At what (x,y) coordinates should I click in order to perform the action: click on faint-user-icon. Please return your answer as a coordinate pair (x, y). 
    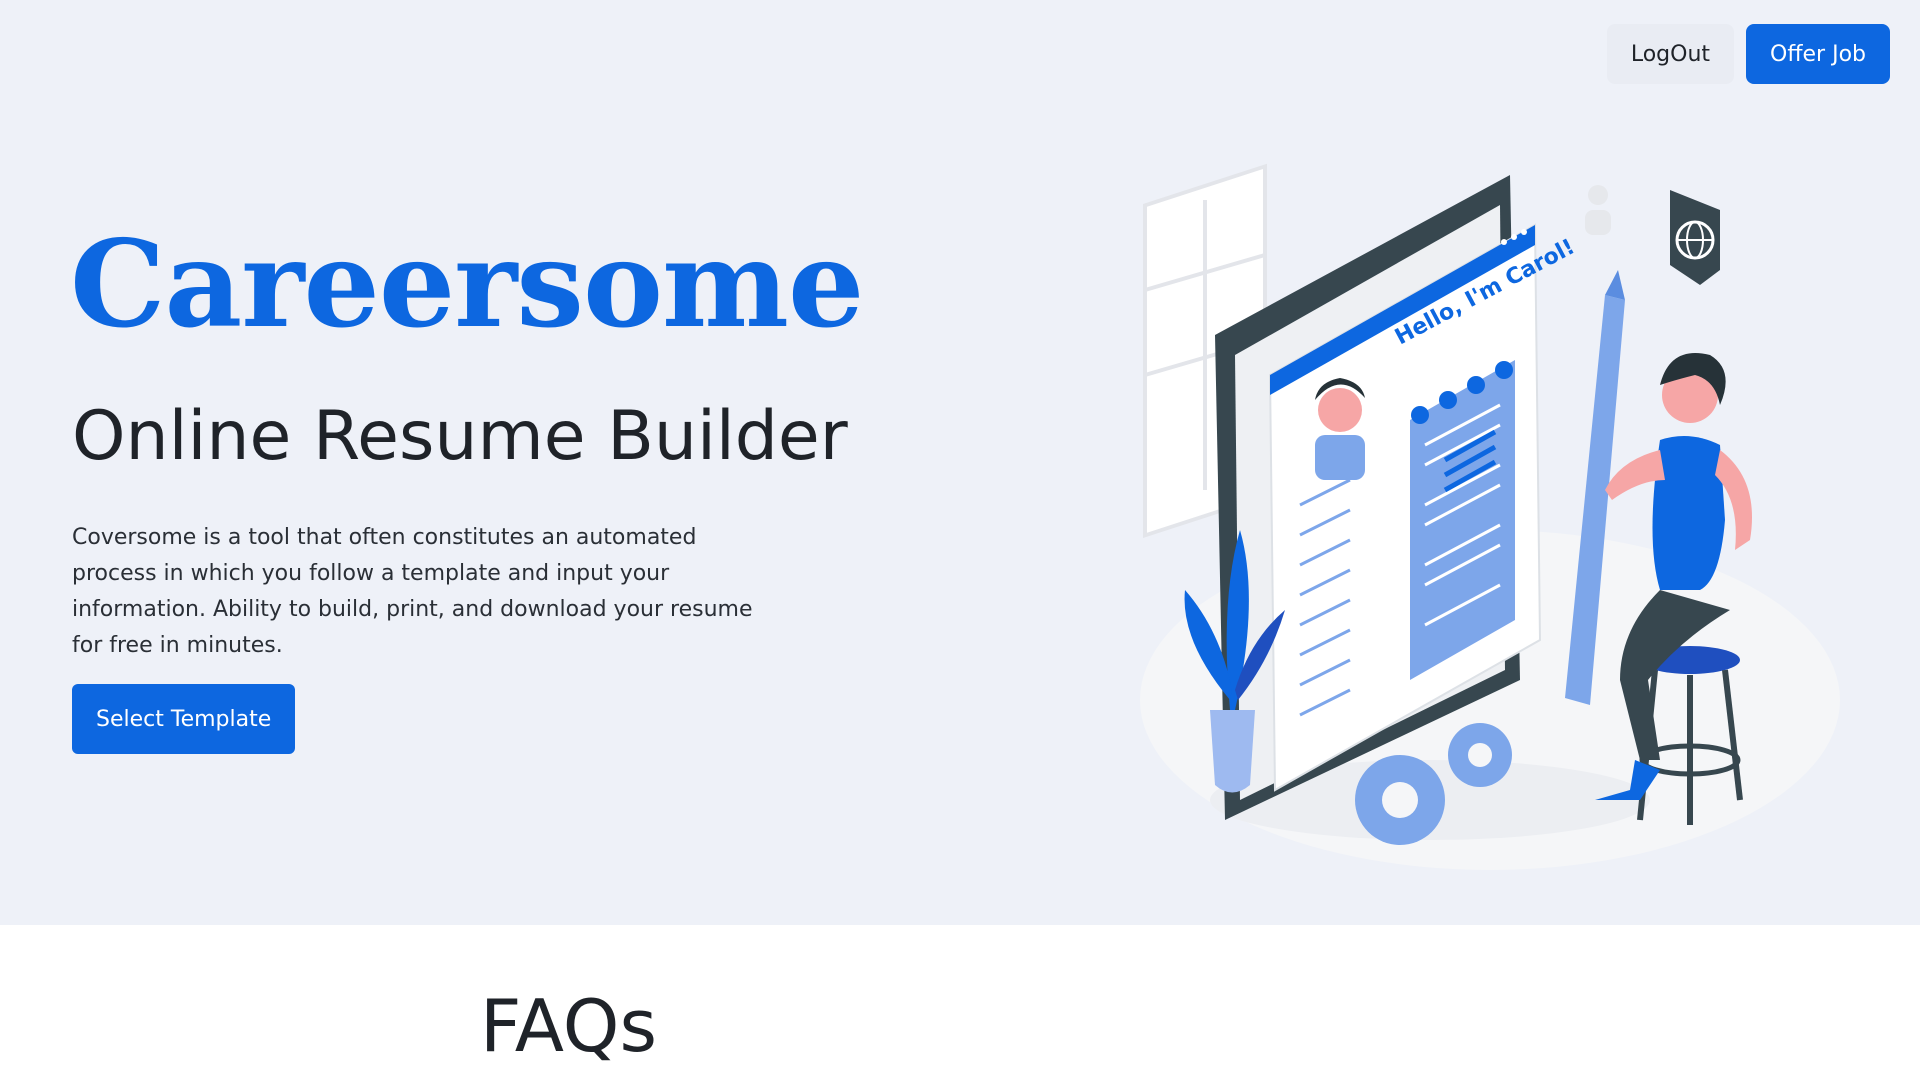
    Looking at the image, I should click on (1598, 210).